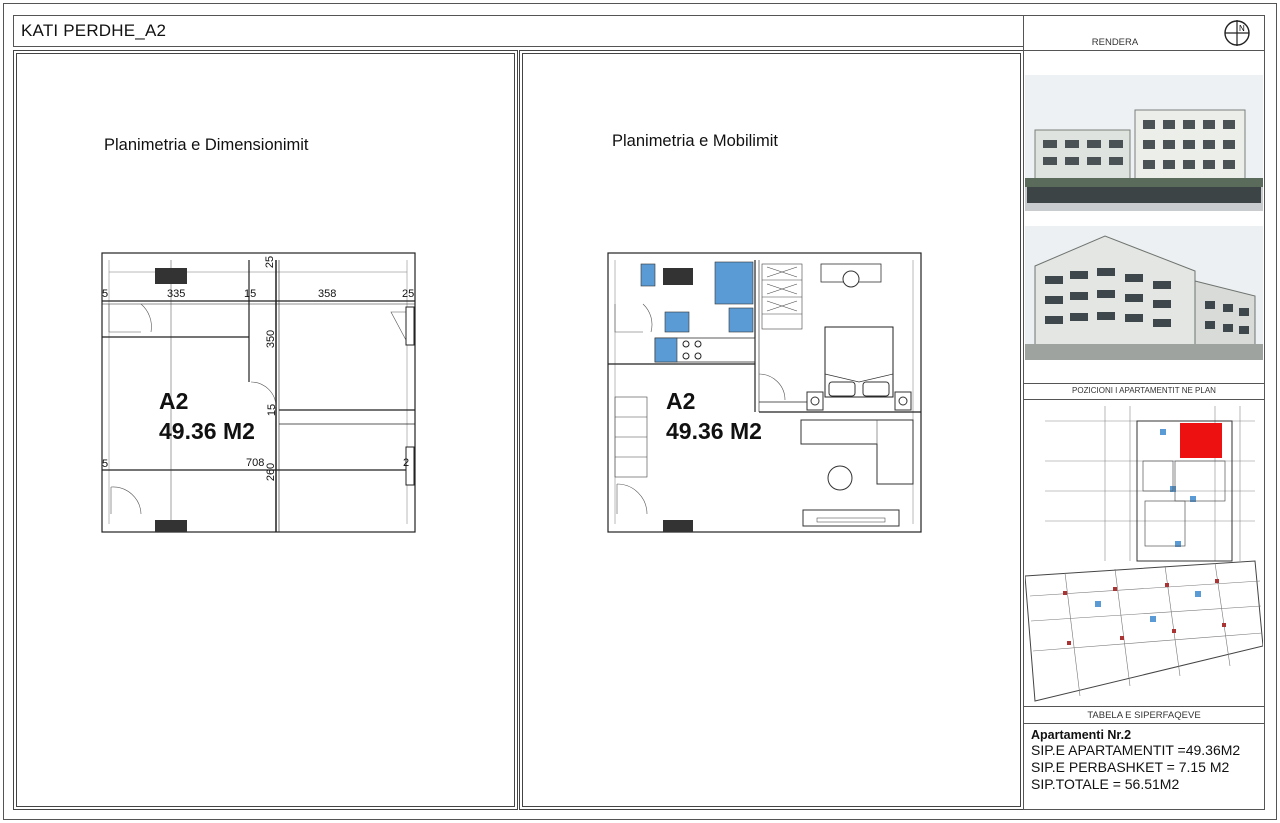 The width and height of the screenshot is (1280, 823). I want to click on dim-25-right: 25, so click(408, 294).